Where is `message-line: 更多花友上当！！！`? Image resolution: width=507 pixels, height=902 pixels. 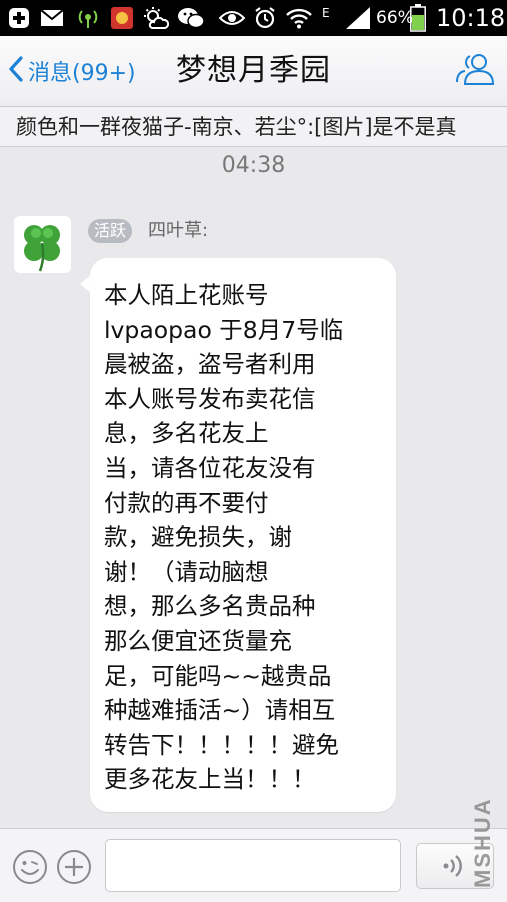 message-line: 更多花友上当！！！ is located at coordinates (210, 779).